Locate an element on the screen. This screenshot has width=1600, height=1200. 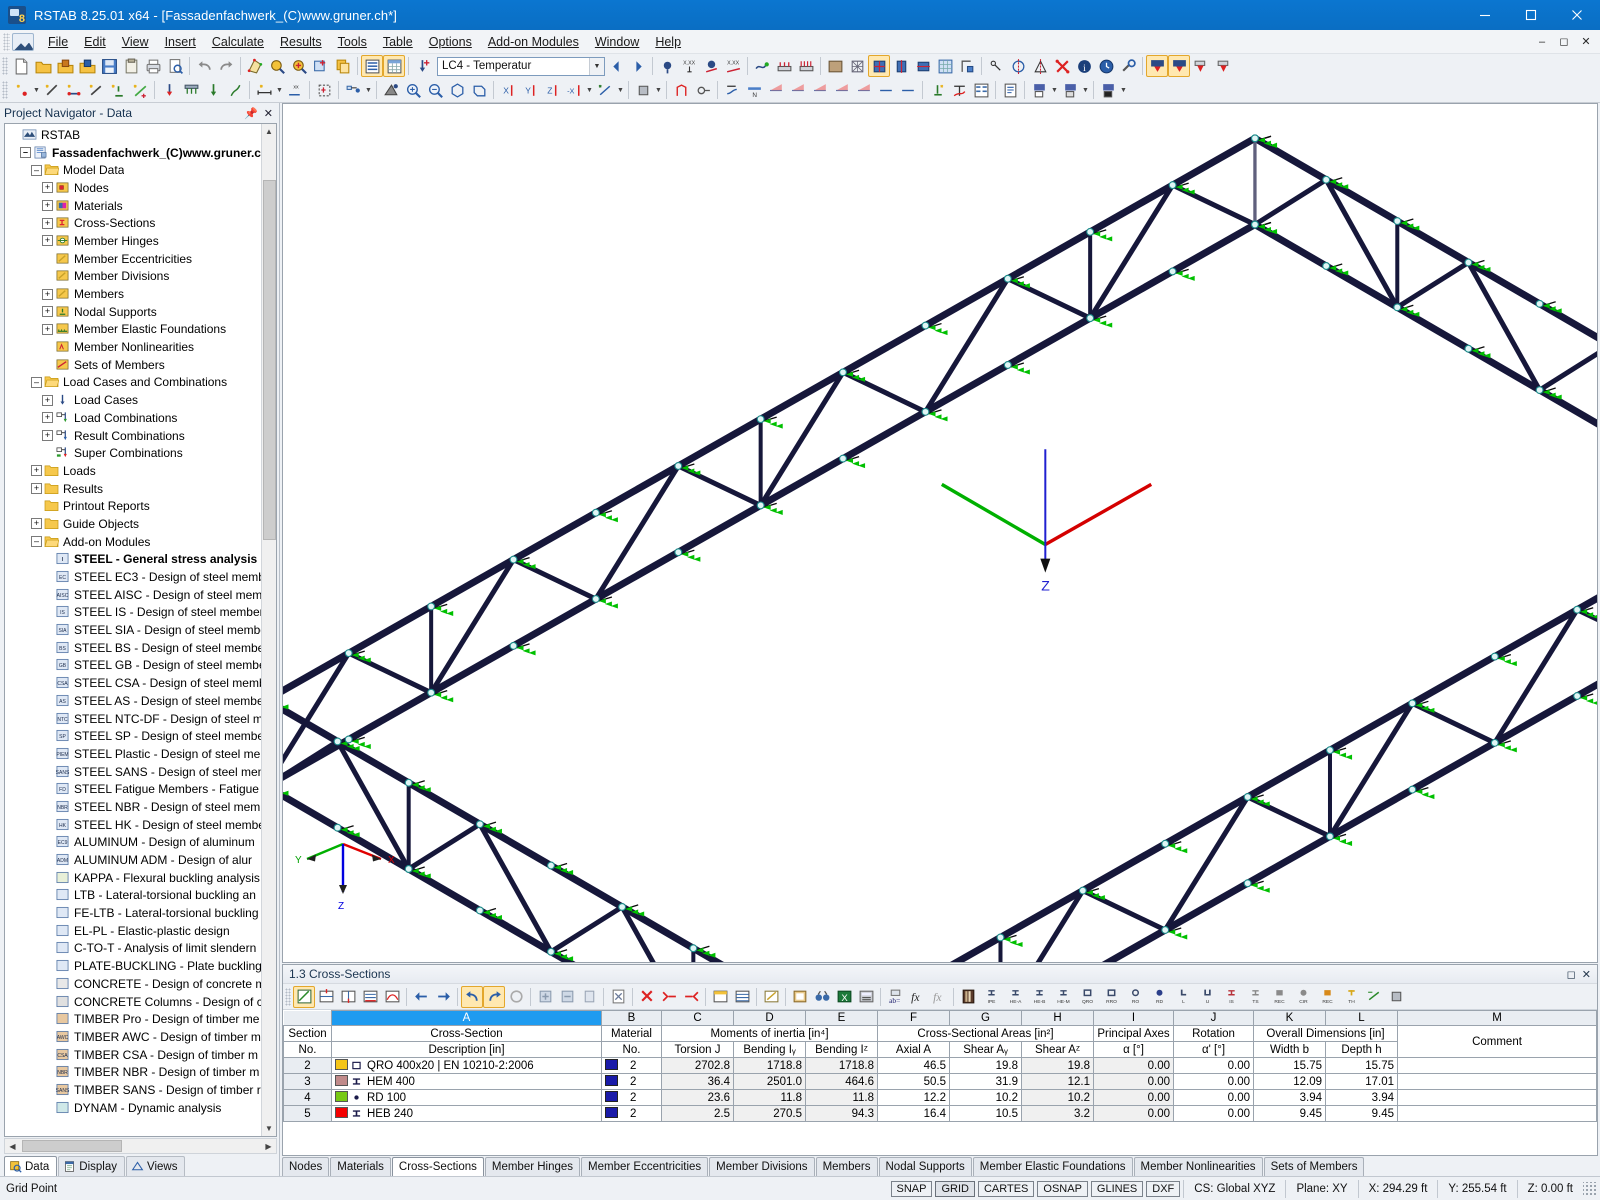
redo-icon is located at coordinates (226, 66).